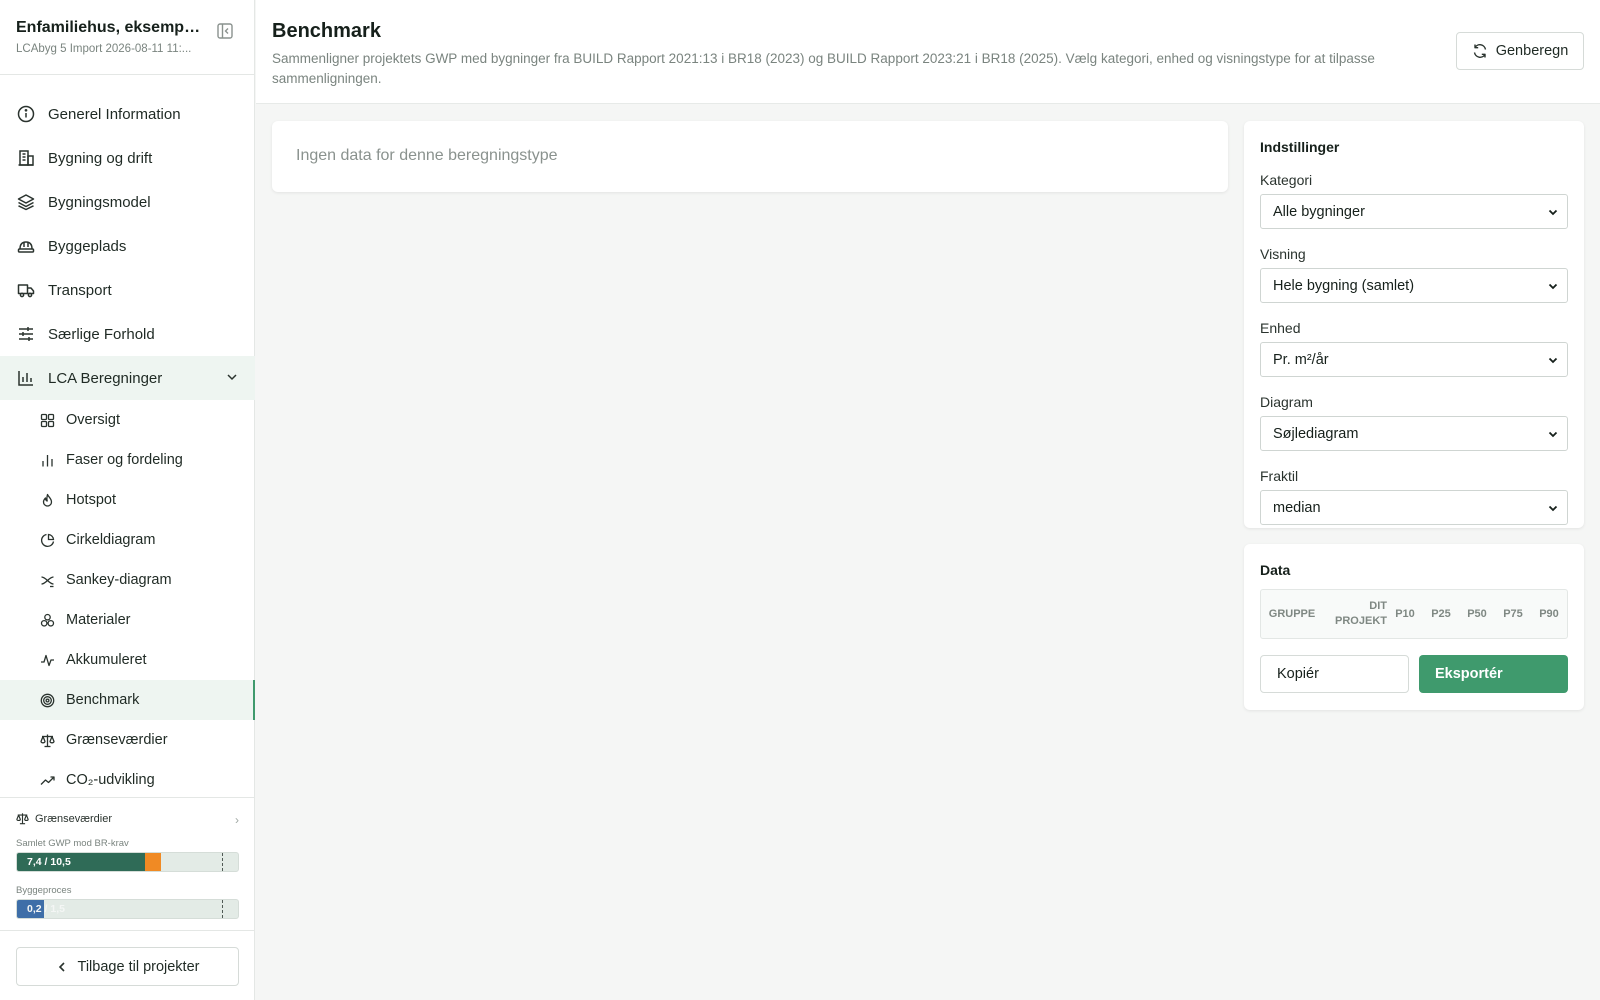 This screenshot has height=1000, width=1600. What do you see at coordinates (1280, 328) in the screenshot?
I see `enhed-label: Enhed` at bounding box center [1280, 328].